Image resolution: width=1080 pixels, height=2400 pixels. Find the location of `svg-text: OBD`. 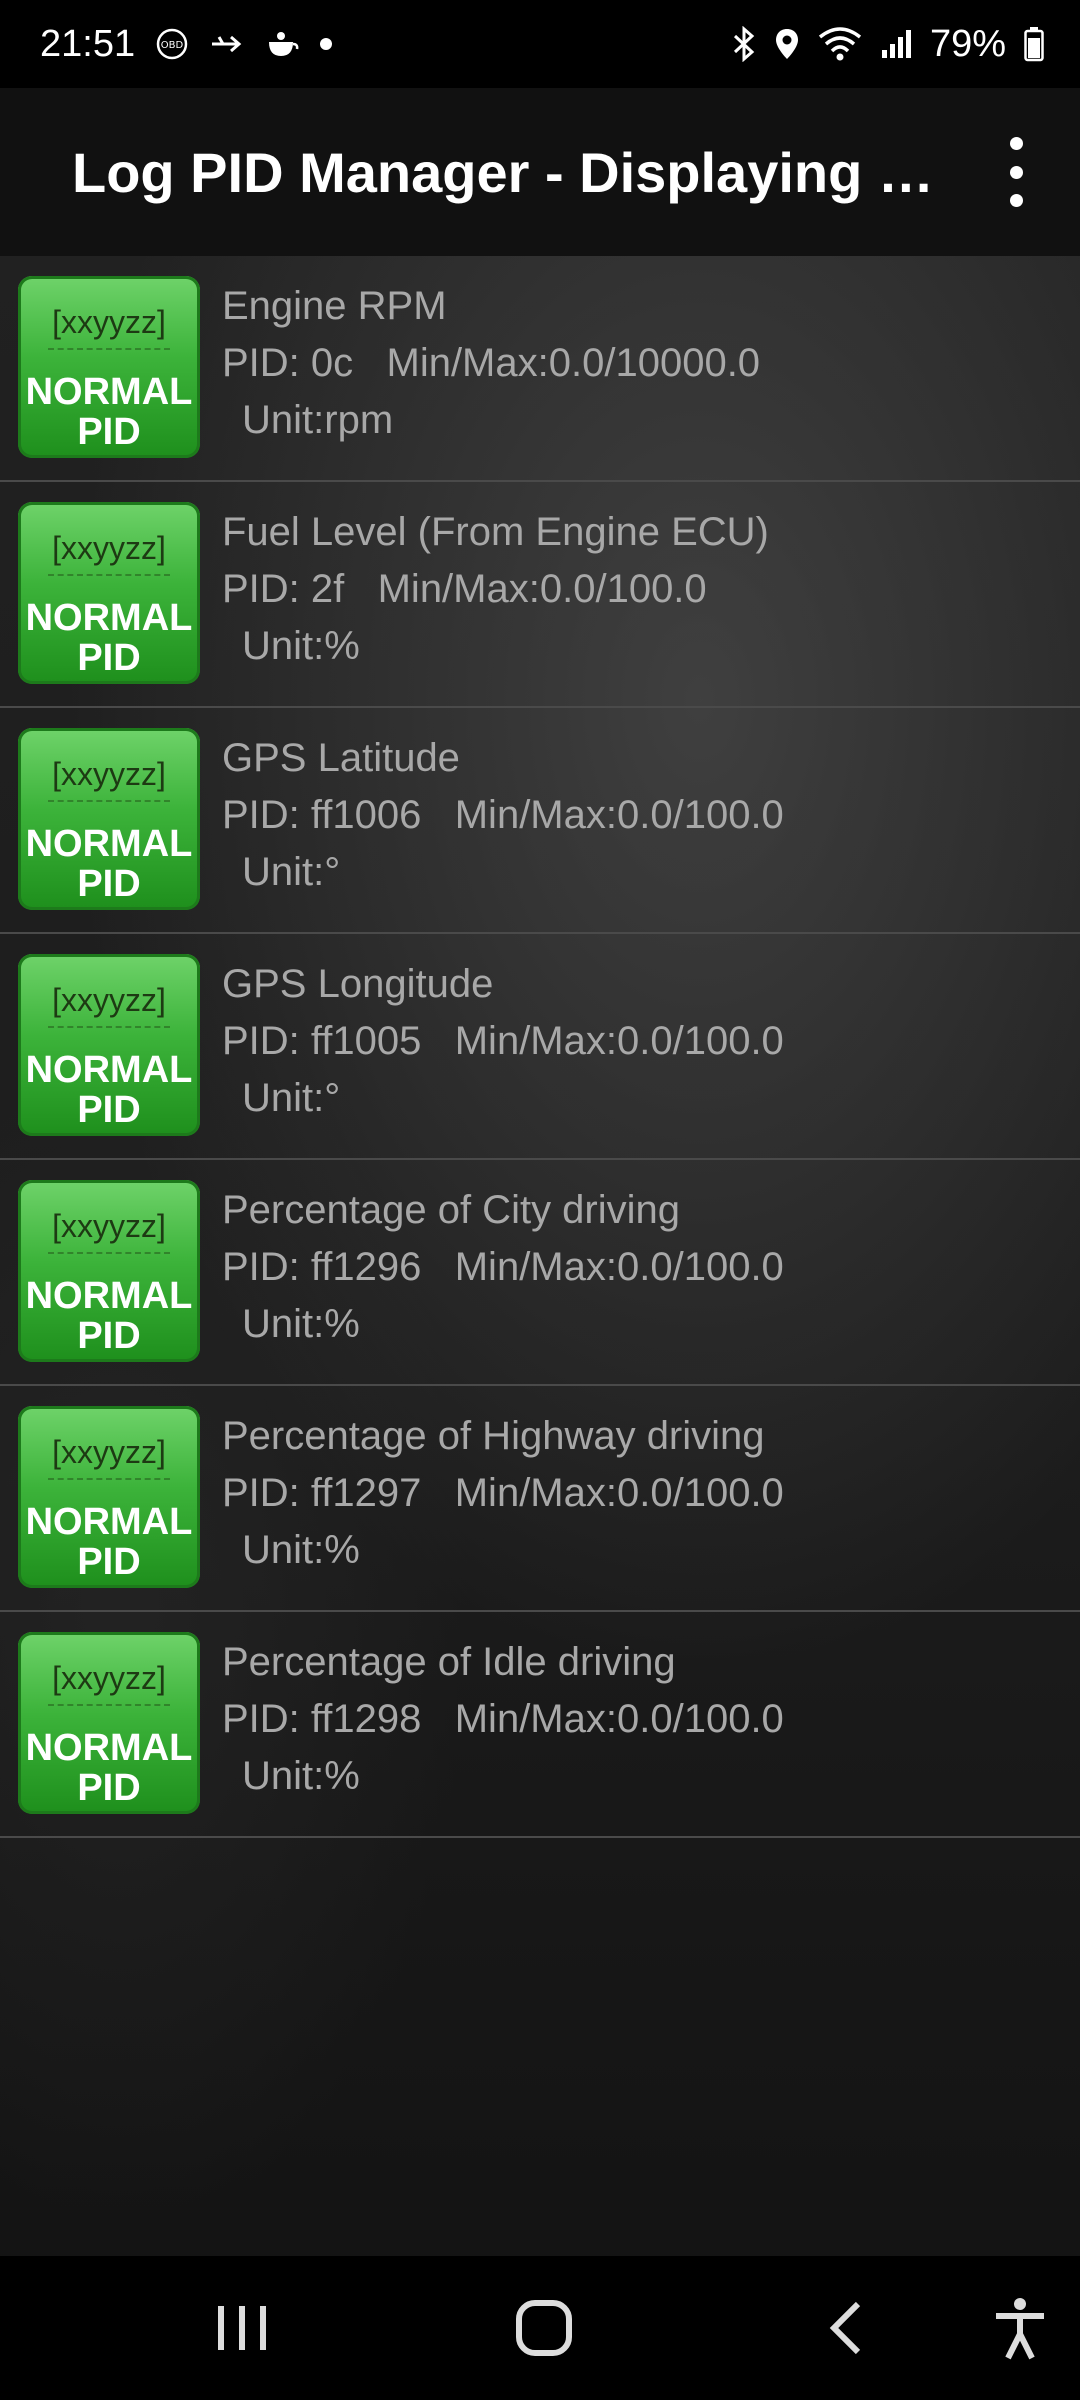

svg-text: OBD is located at coordinates (172, 45).